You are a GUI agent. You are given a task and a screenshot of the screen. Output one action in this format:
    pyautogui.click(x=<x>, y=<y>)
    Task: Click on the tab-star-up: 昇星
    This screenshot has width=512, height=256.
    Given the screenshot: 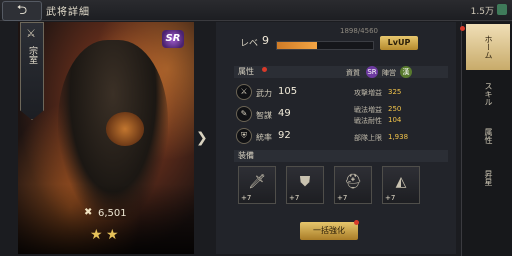 What is the action you would take?
    pyautogui.click(x=488, y=178)
    